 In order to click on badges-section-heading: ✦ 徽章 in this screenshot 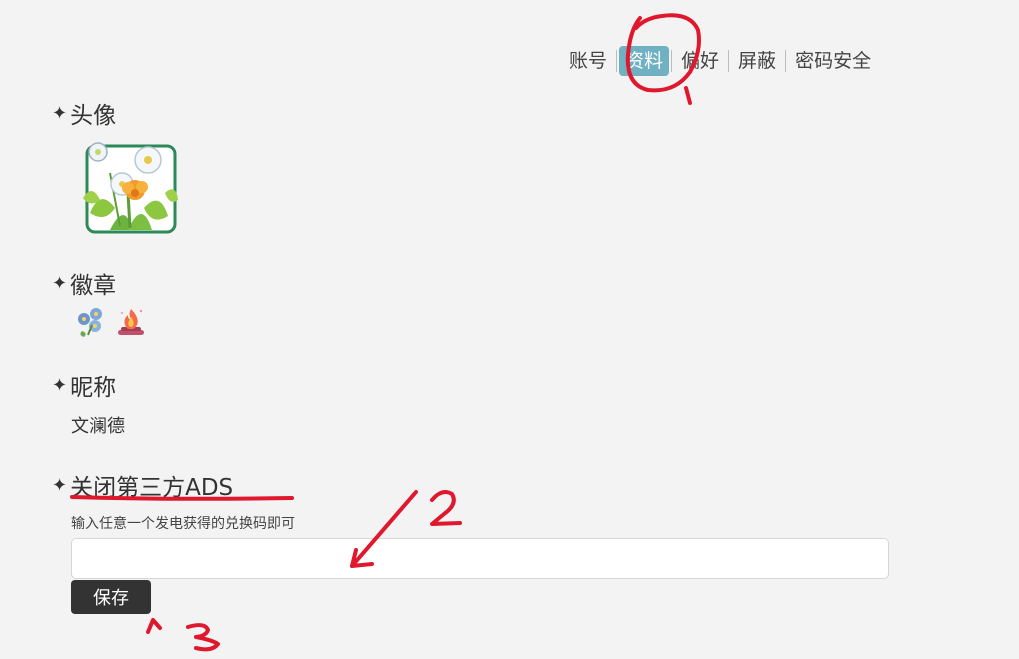, I will do `click(84, 283)`.